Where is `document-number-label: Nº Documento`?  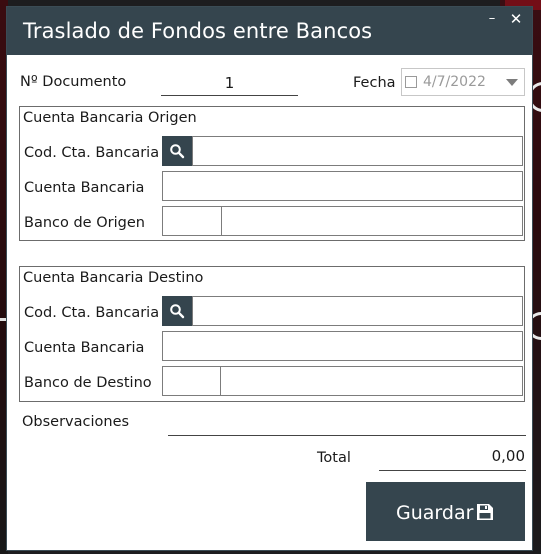
document-number-label: Nº Documento is located at coordinates (73, 82).